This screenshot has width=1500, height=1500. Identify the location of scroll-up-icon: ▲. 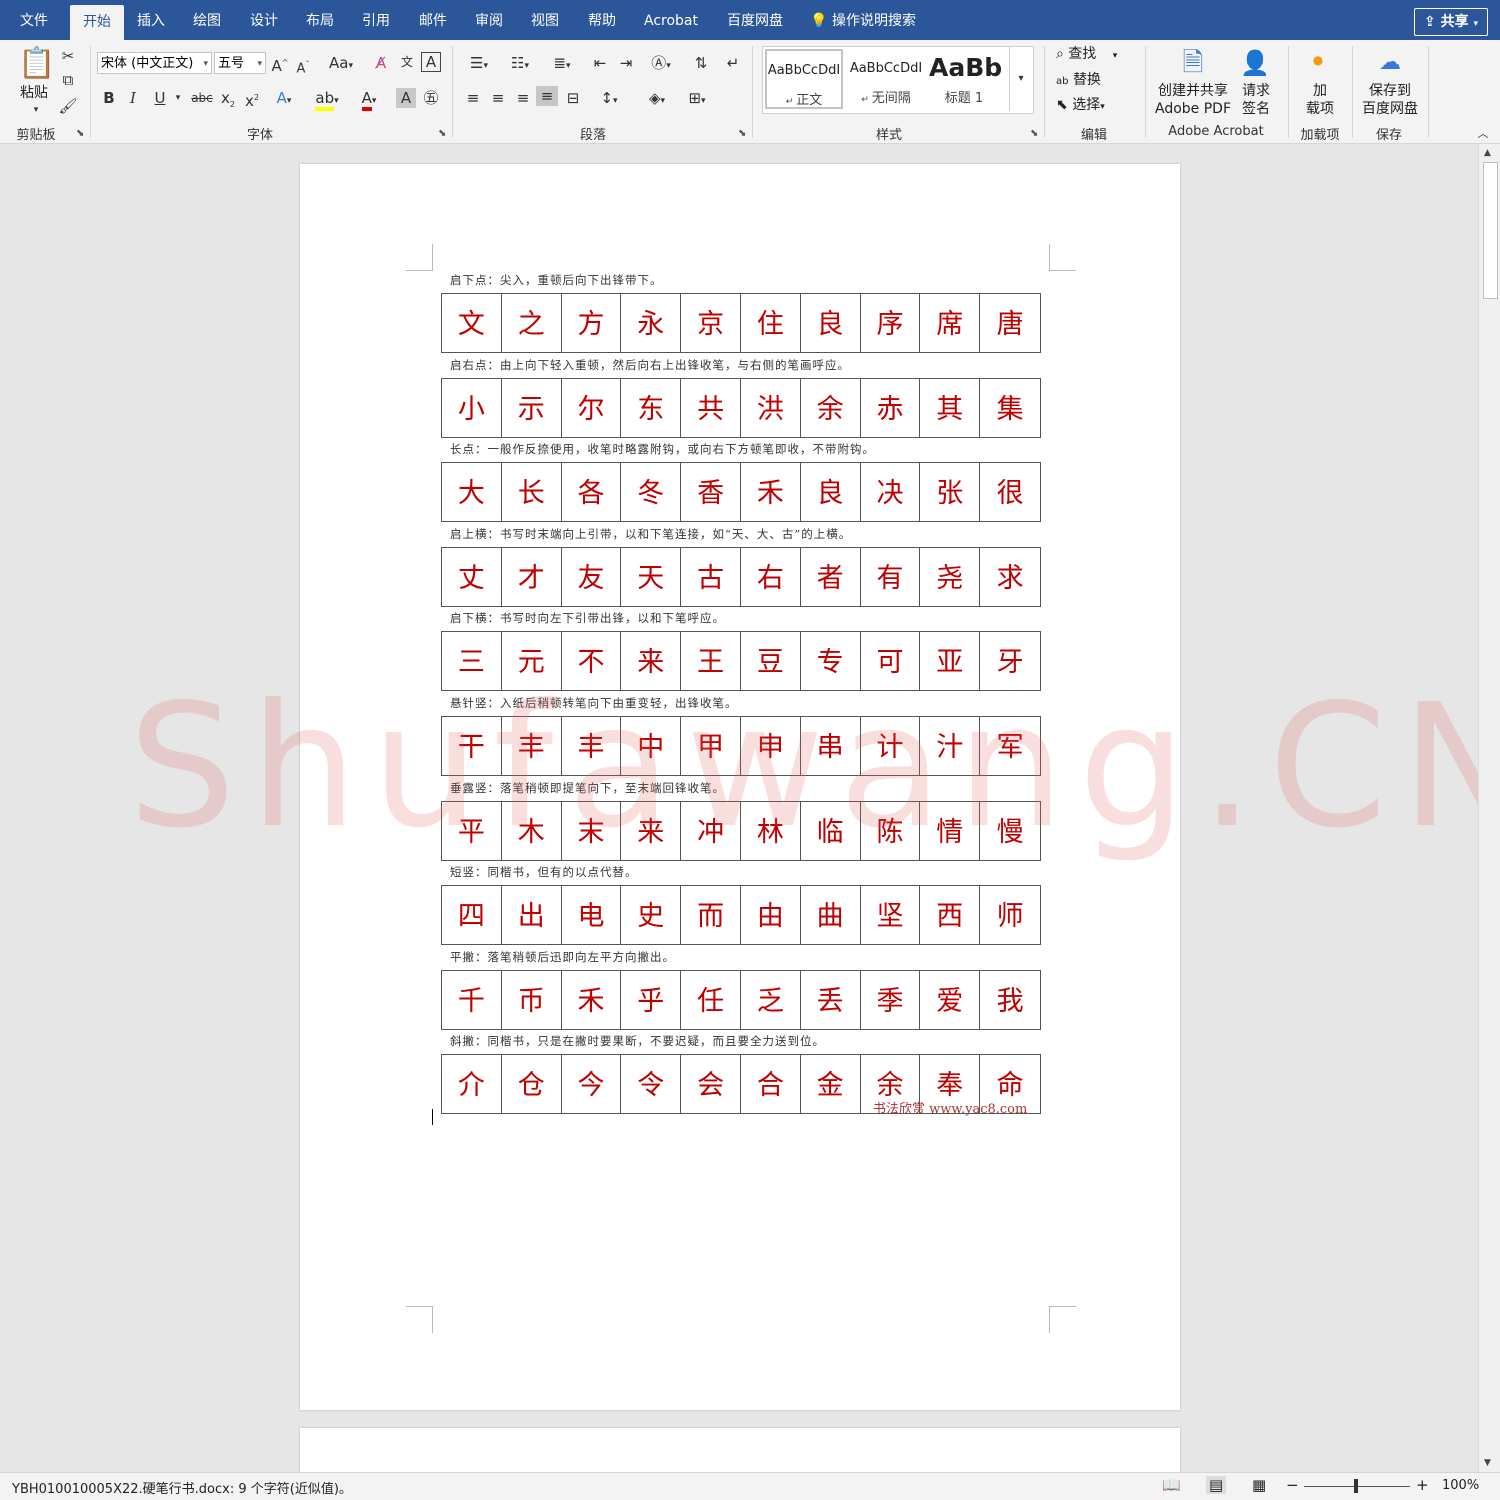
(1487, 153).